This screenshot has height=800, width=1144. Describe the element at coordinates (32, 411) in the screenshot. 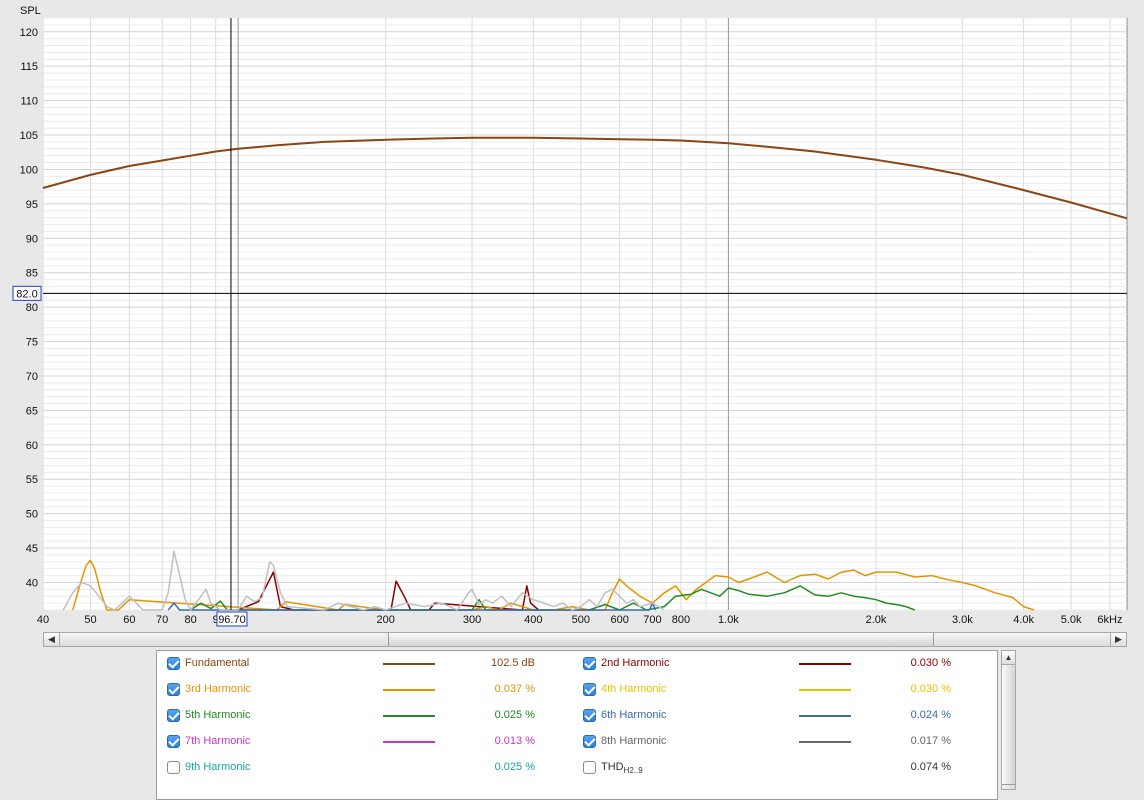

I see `y-tick-label: 65` at that location.